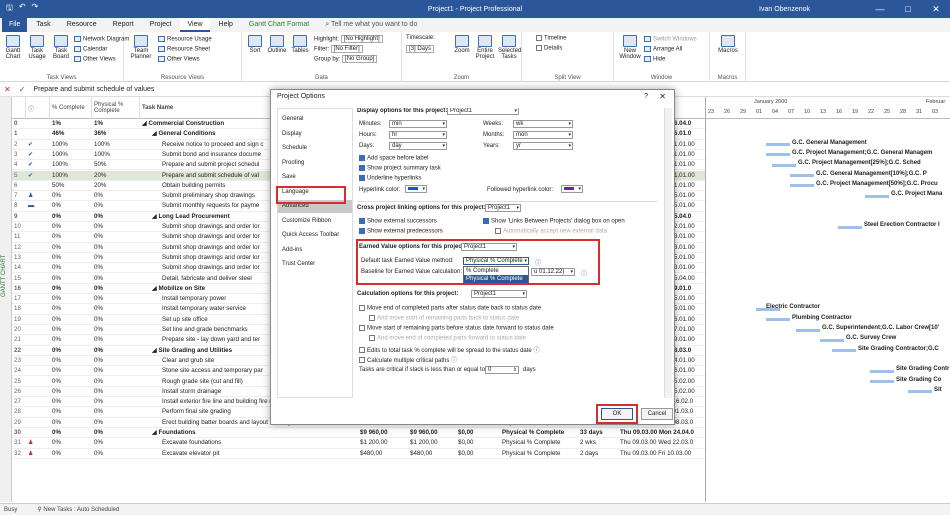  I want to click on row-percent: 1%, so click(72, 124).